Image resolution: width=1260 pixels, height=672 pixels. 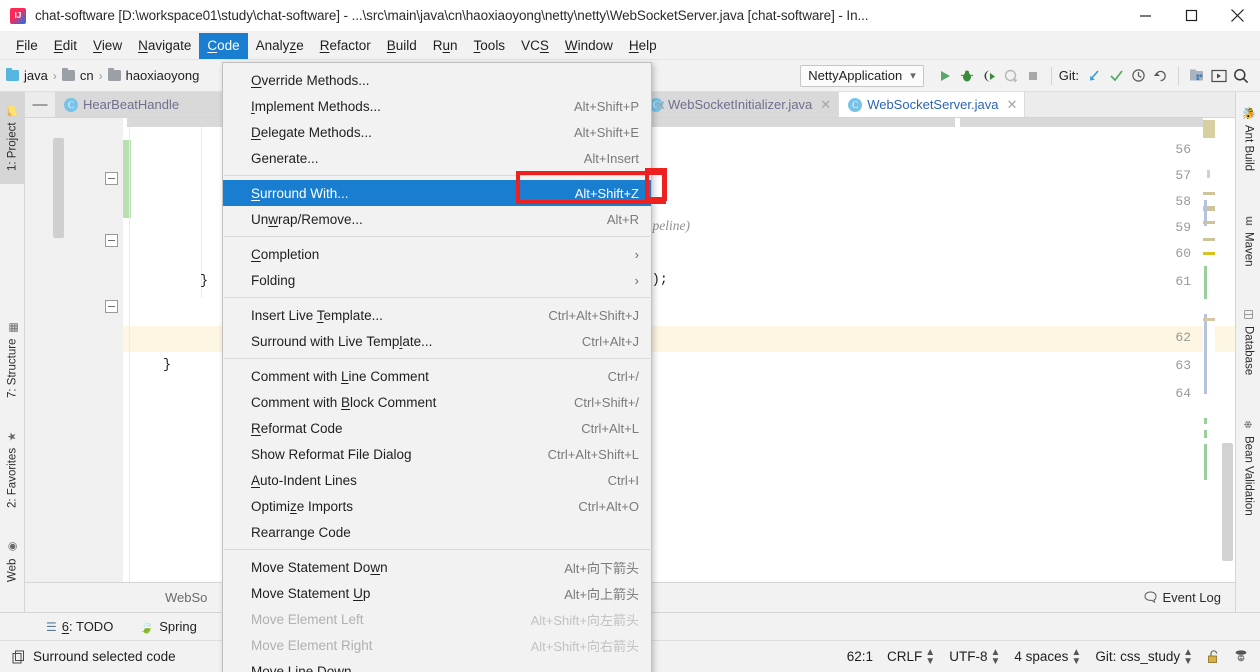 I want to click on menu-item-move-statement-down: Move Statement Down Alt+向下箭头, so click(x=437, y=567).